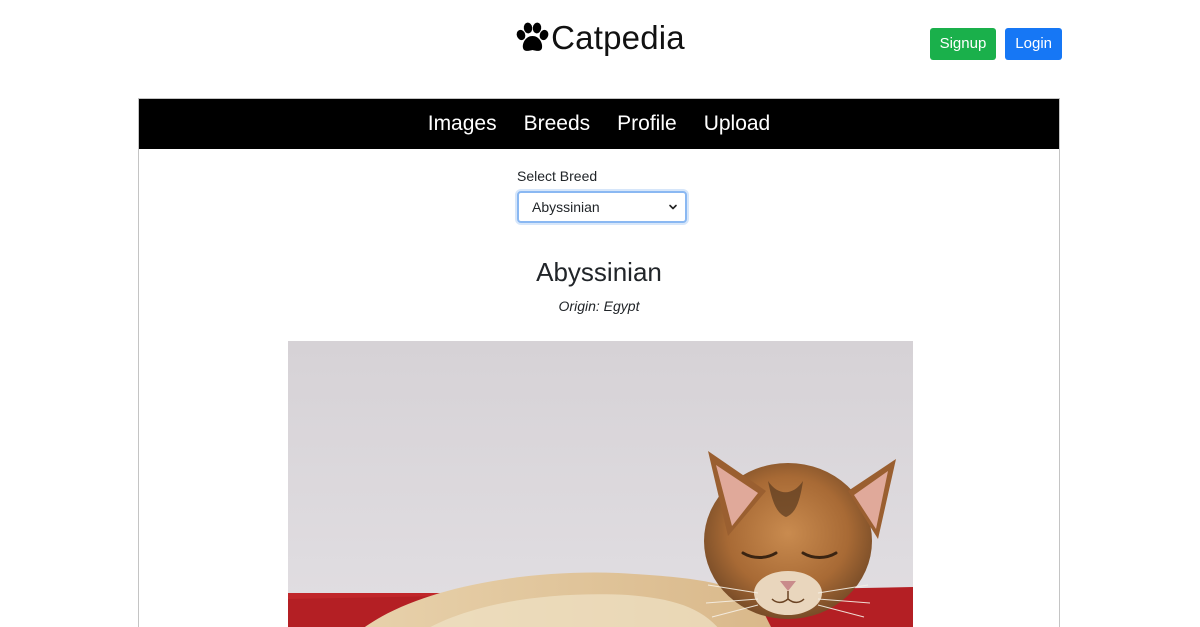 The height and width of the screenshot is (627, 1200). What do you see at coordinates (462, 124) in the screenshot?
I see `nav-item-images: Images` at bounding box center [462, 124].